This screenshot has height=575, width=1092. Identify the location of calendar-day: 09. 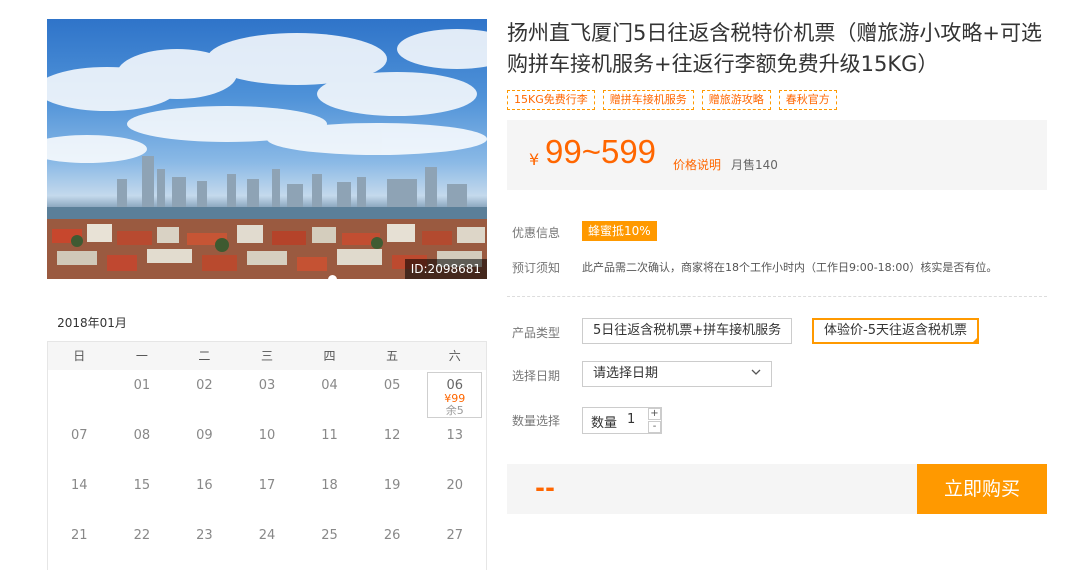
(204, 445).